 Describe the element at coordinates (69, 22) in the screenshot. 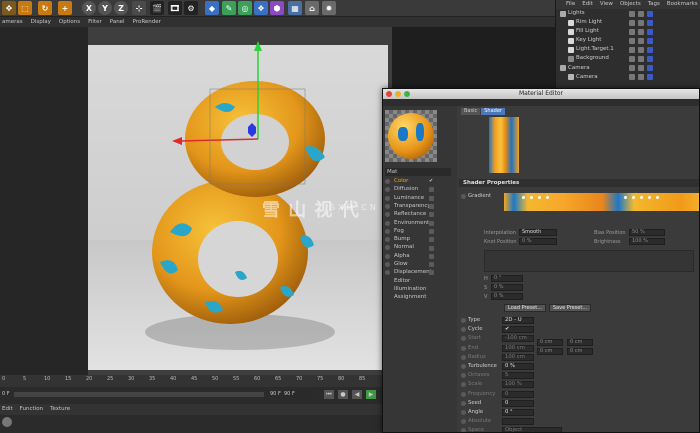

I see `menu-options: Options` at that location.